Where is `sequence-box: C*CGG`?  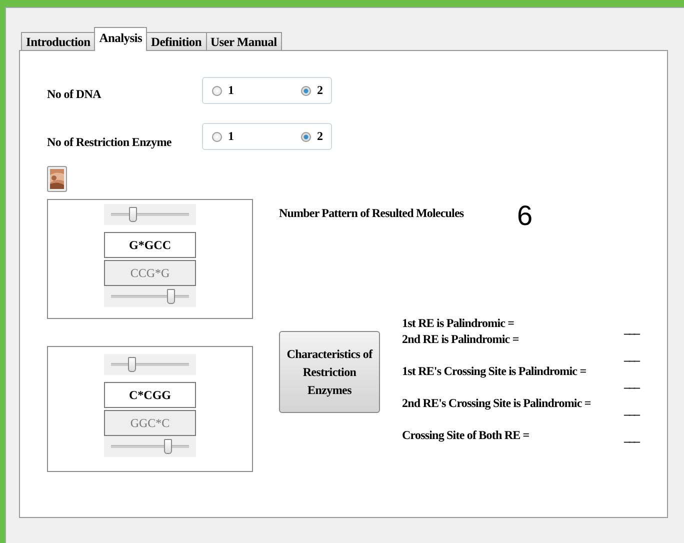 sequence-box: C*CGG is located at coordinates (150, 395).